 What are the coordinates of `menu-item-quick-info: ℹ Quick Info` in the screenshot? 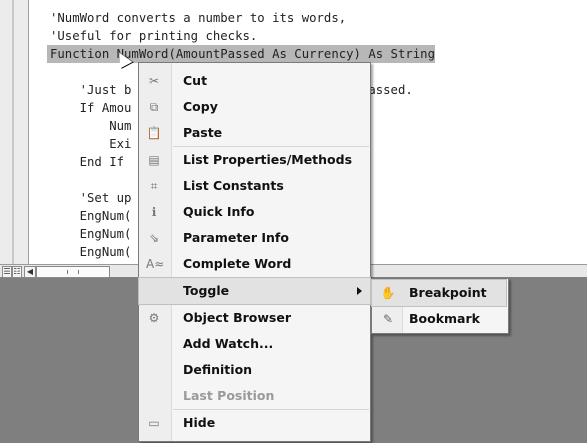 It's located at (254, 212).